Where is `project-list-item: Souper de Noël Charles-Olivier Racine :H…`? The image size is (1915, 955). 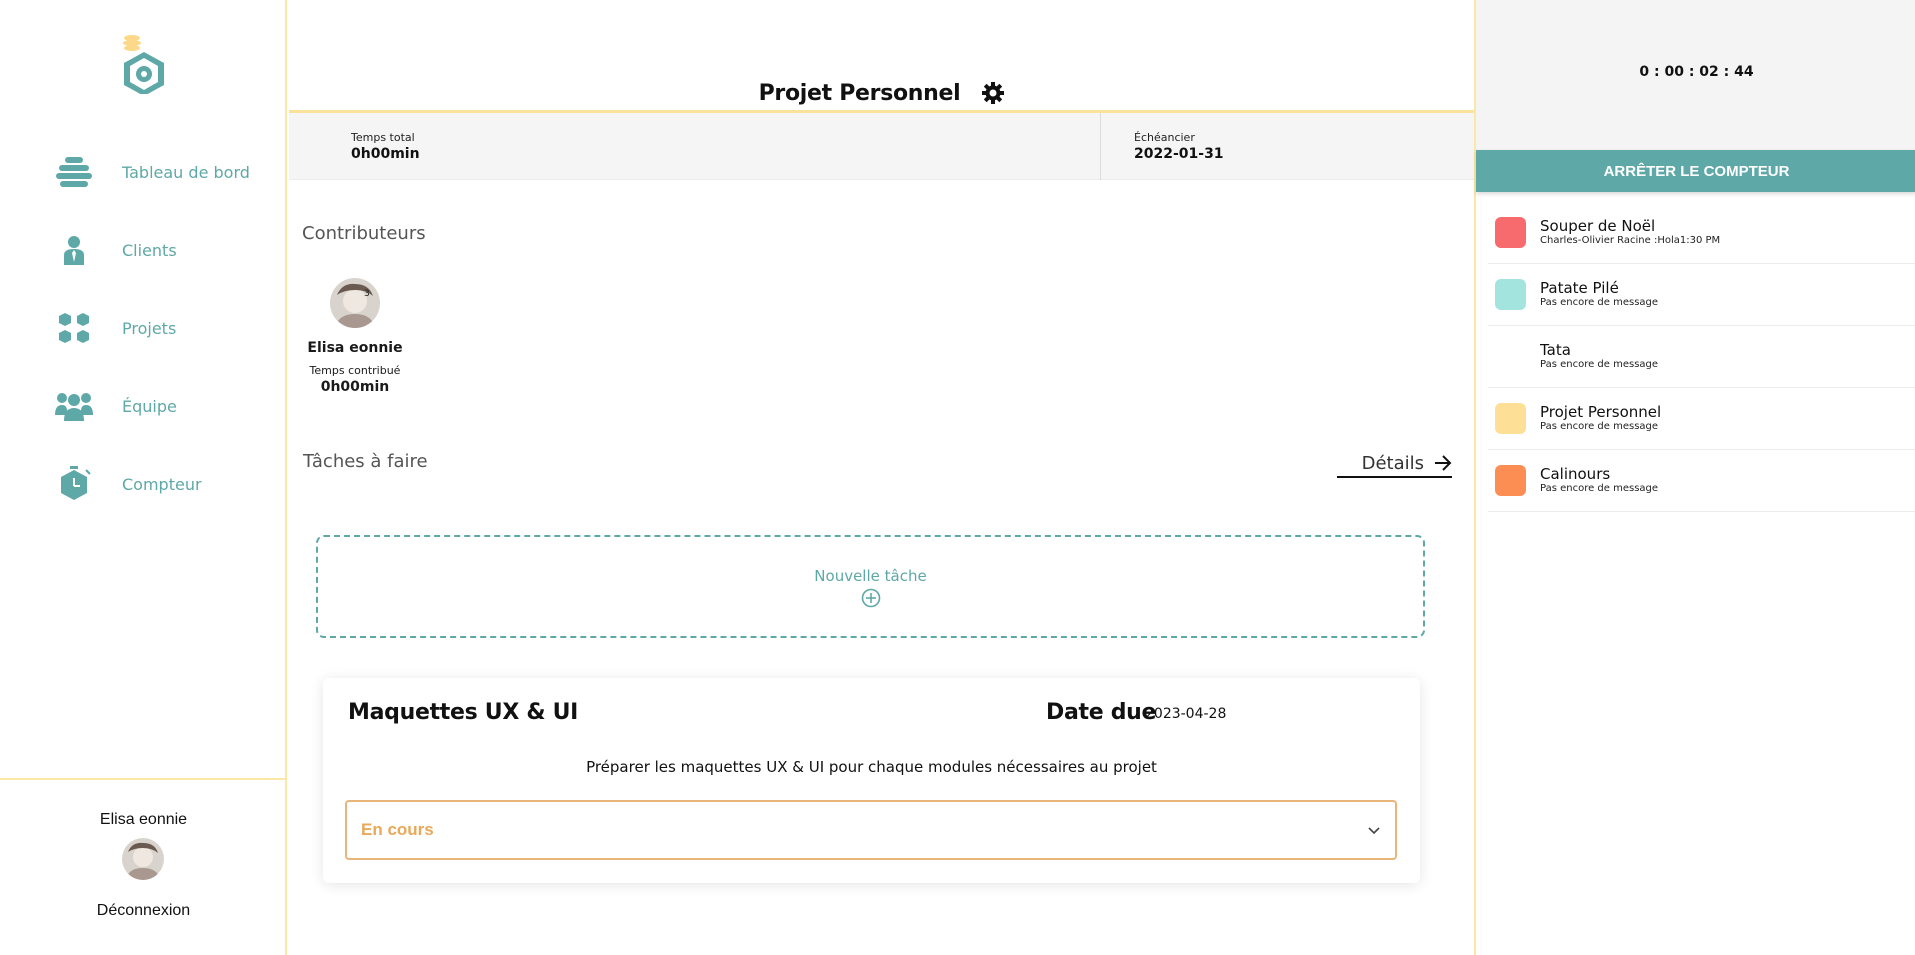 project-list-item: Souper de Noël Charles-Olivier Racine :H… is located at coordinates (1701, 233).